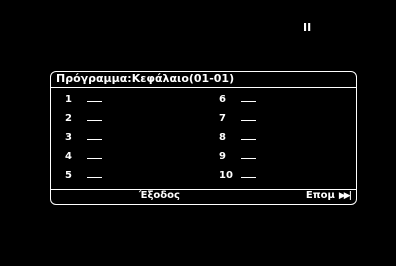  What do you see at coordinates (159, 196) in the screenshot?
I see `exit-button: Έξοδος` at bounding box center [159, 196].